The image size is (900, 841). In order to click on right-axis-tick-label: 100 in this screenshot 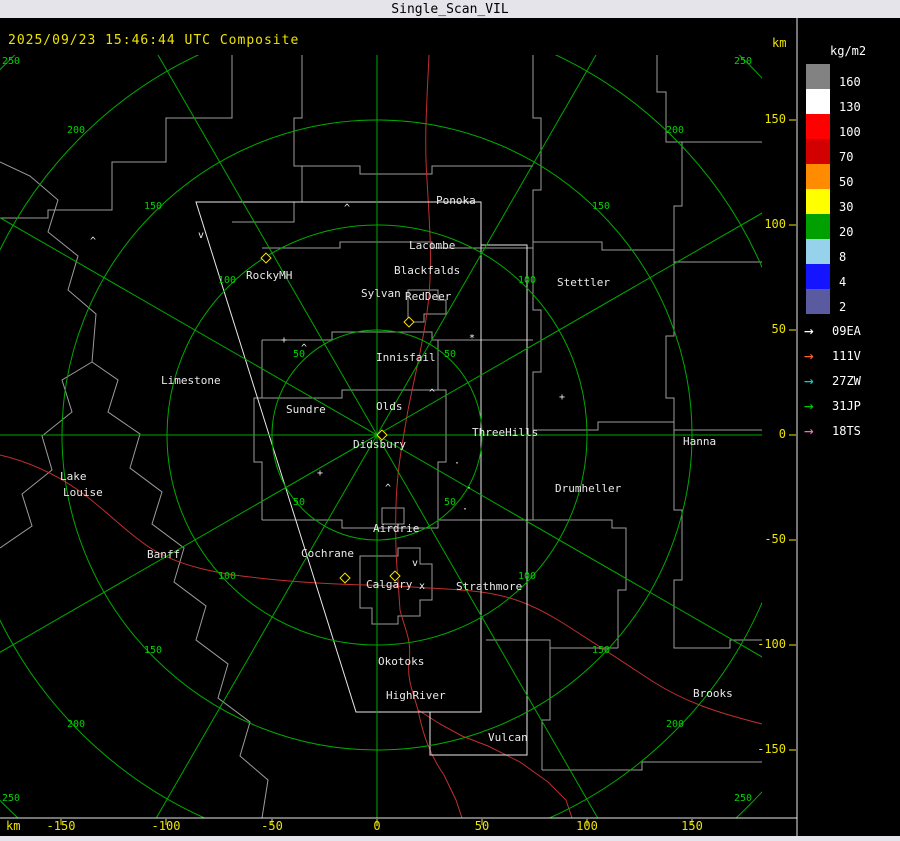, I will do `click(775, 224)`.